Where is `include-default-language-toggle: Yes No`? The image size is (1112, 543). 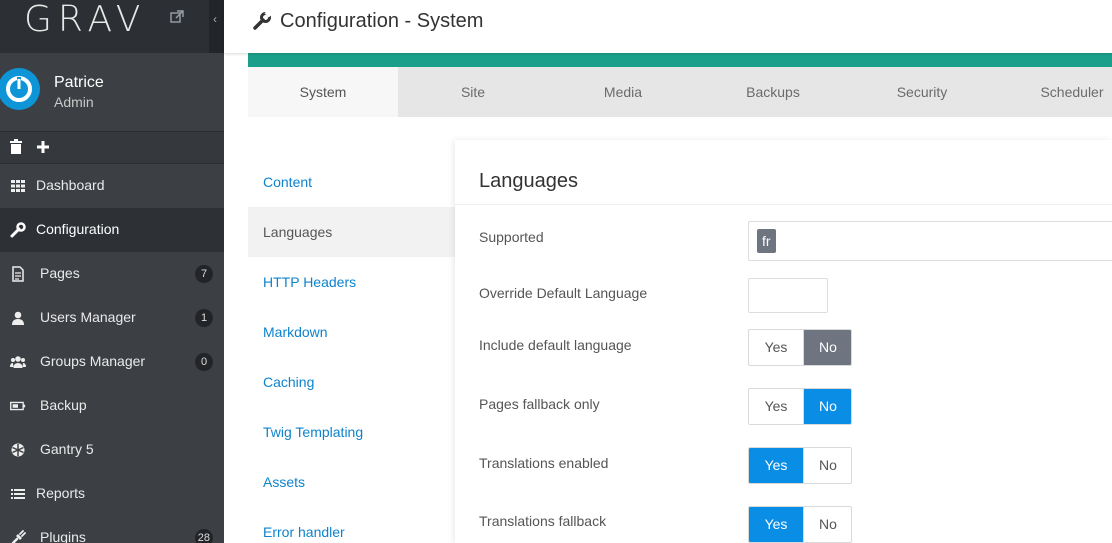 include-default-language-toggle: Yes No is located at coordinates (800, 347).